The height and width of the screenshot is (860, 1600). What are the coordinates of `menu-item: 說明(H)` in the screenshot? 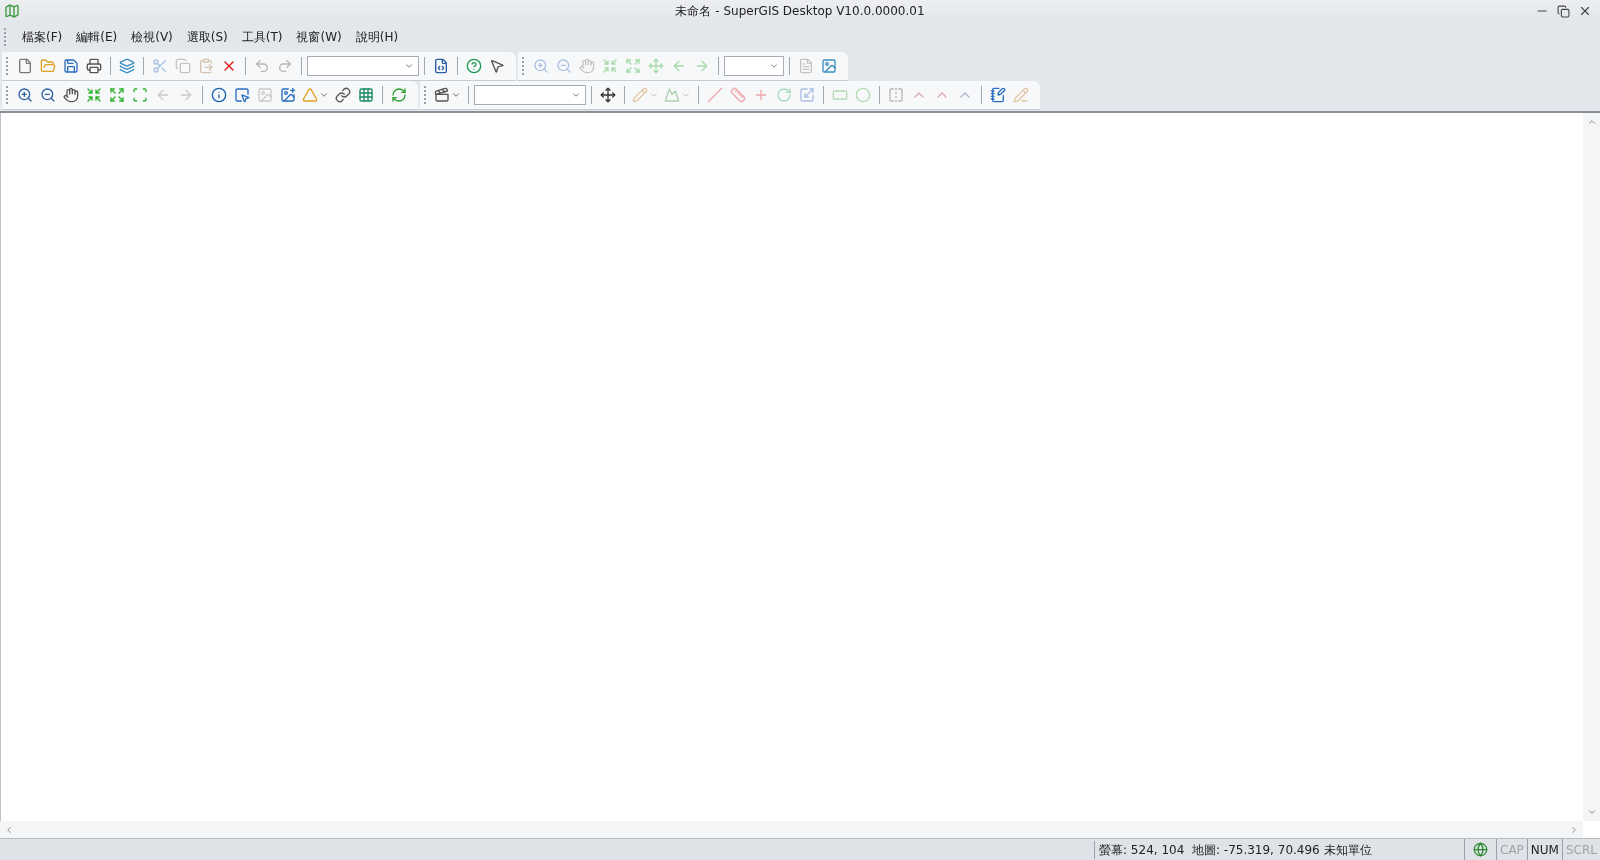 It's located at (377, 37).